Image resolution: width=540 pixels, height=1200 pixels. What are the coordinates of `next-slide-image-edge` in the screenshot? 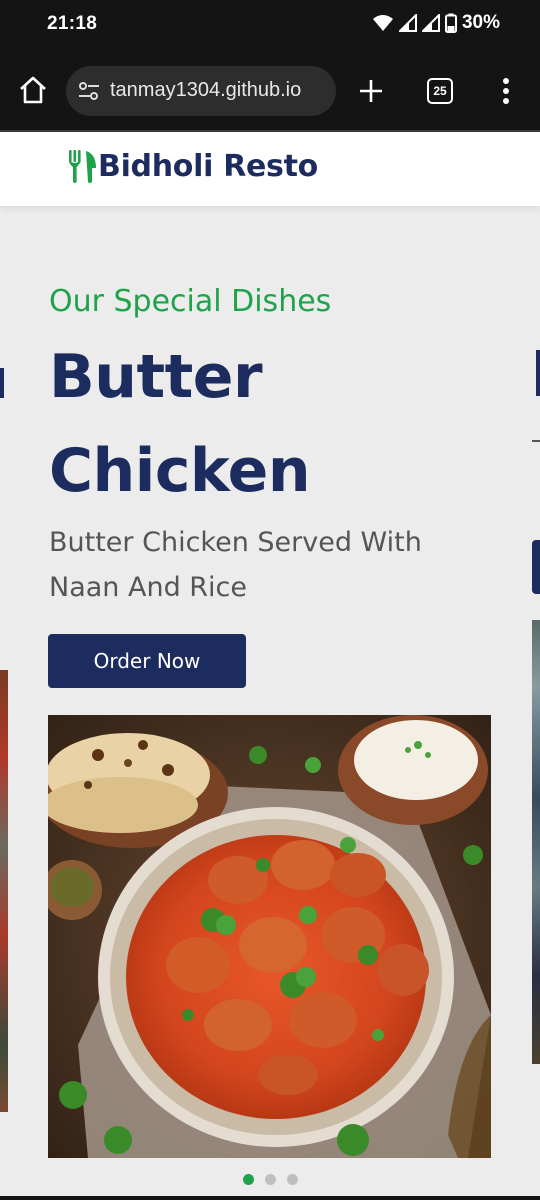 It's located at (536, 842).